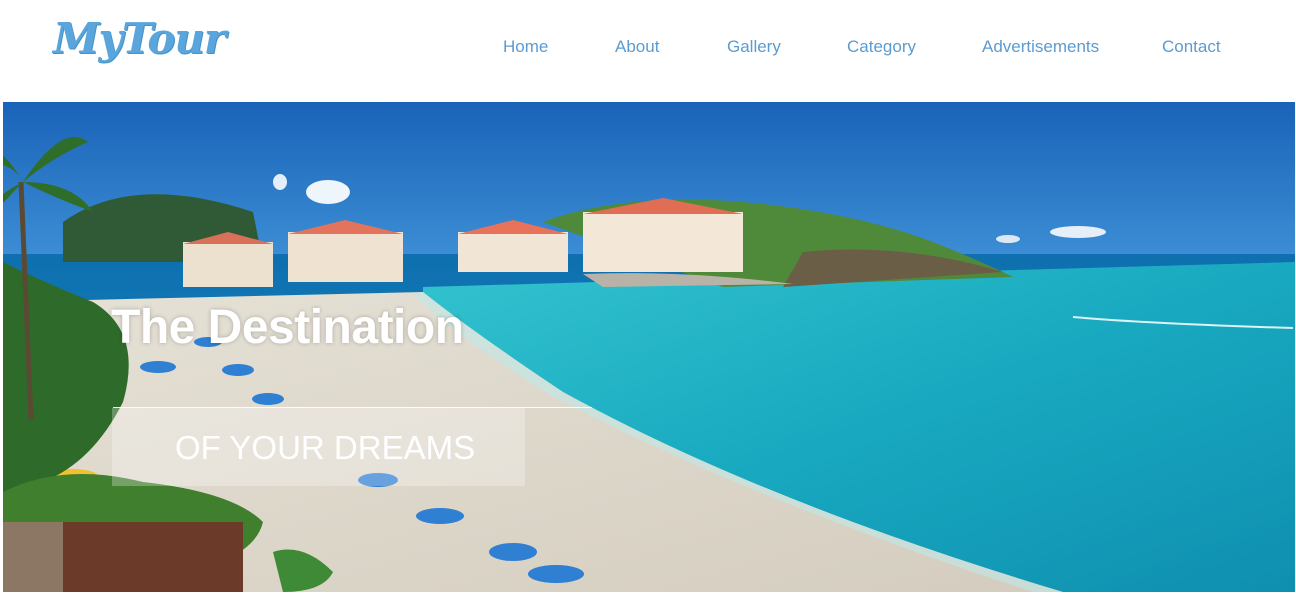 This screenshot has width=1296, height=596. I want to click on hero-headline: The Destination, so click(287, 327).